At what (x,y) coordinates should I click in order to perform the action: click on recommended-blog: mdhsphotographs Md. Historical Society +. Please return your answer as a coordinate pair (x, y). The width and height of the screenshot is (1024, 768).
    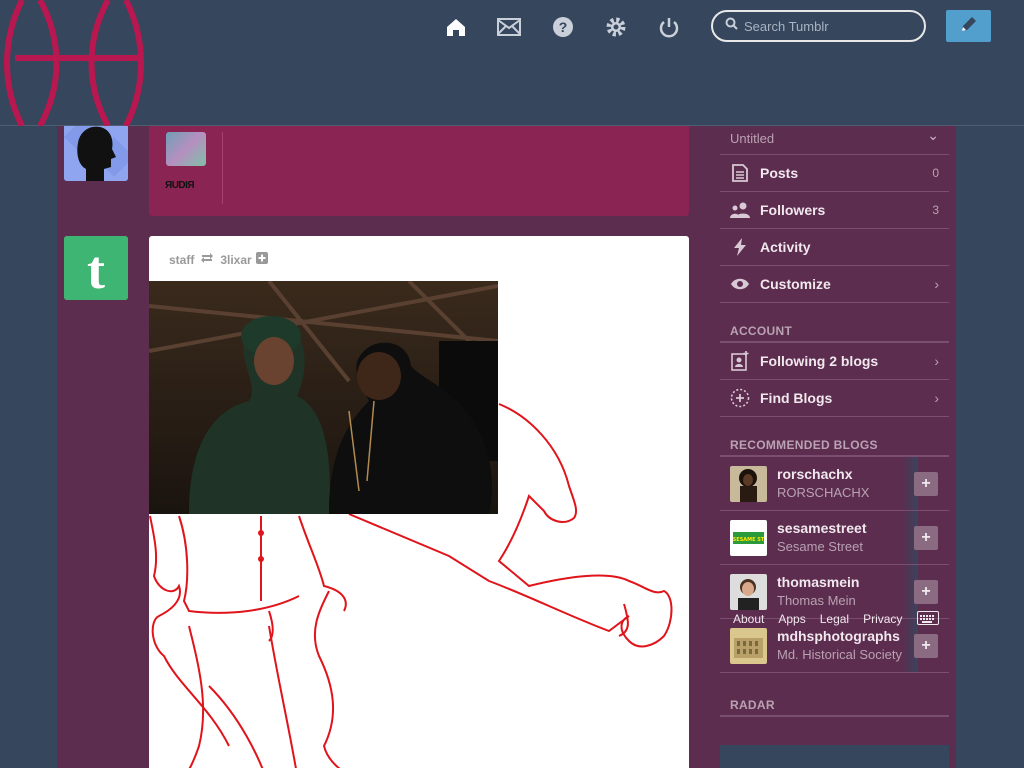
    Looking at the image, I should click on (834, 646).